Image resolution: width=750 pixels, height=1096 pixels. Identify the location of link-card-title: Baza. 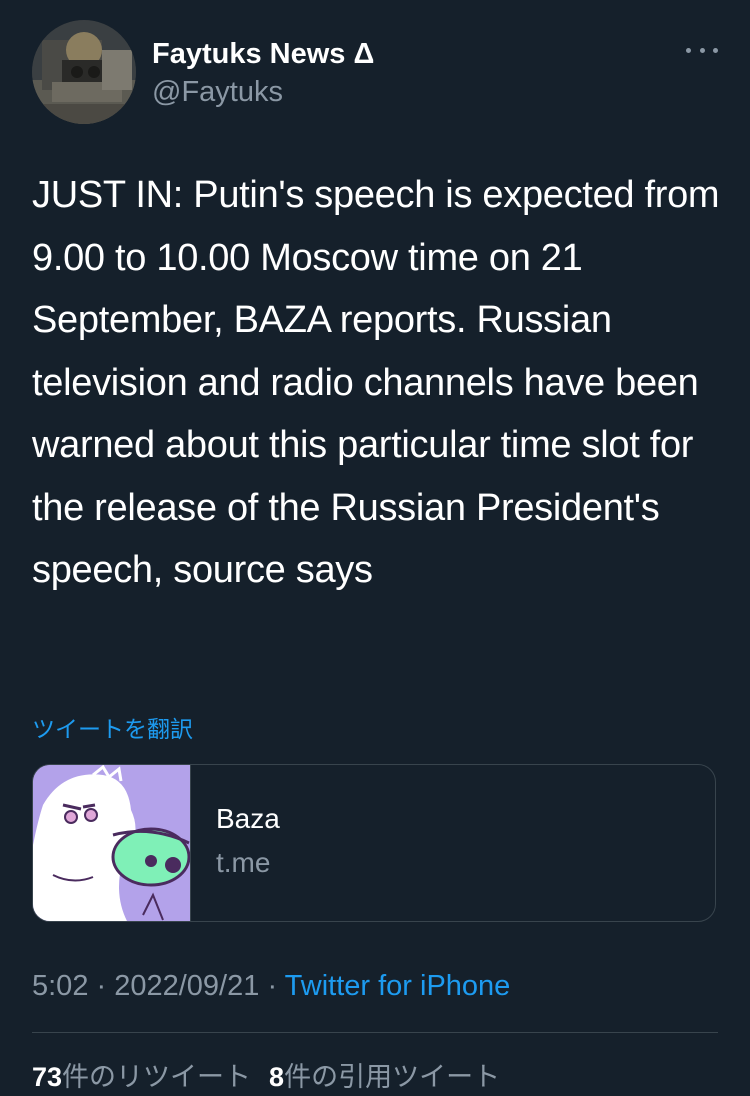
(248, 818).